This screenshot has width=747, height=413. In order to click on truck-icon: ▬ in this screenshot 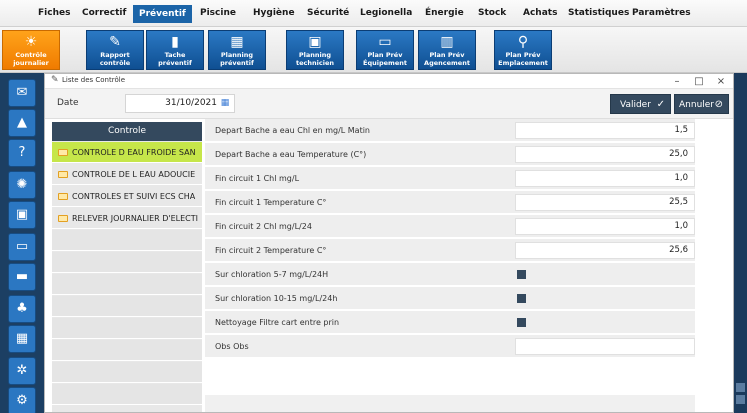, I will do `click(22, 276)`.